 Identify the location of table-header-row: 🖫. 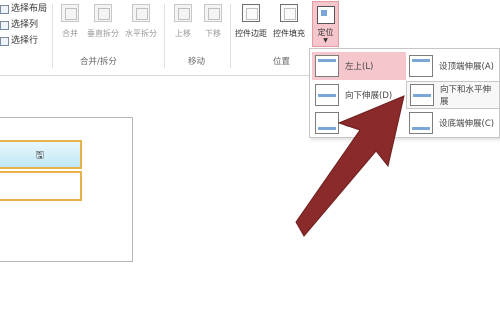
(41, 154).